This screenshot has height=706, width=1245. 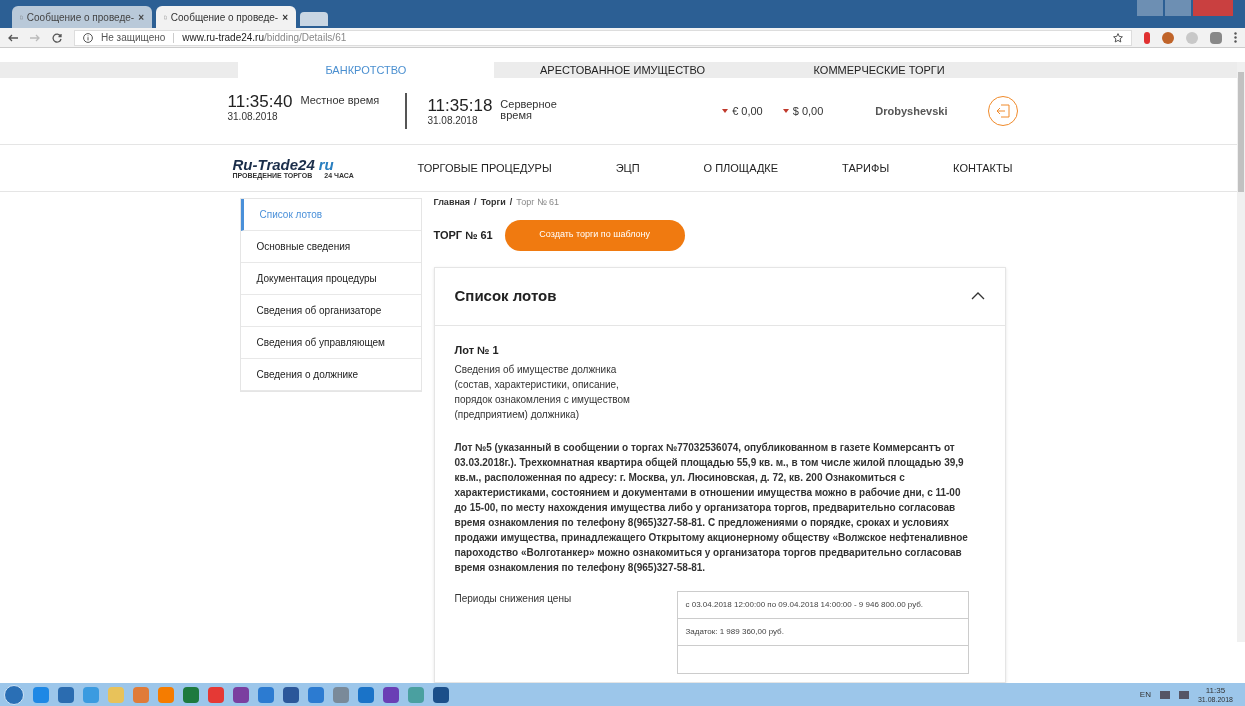 What do you see at coordinates (808, 111) in the screenshot?
I see `balance-label: $ 0,00` at bounding box center [808, 111].